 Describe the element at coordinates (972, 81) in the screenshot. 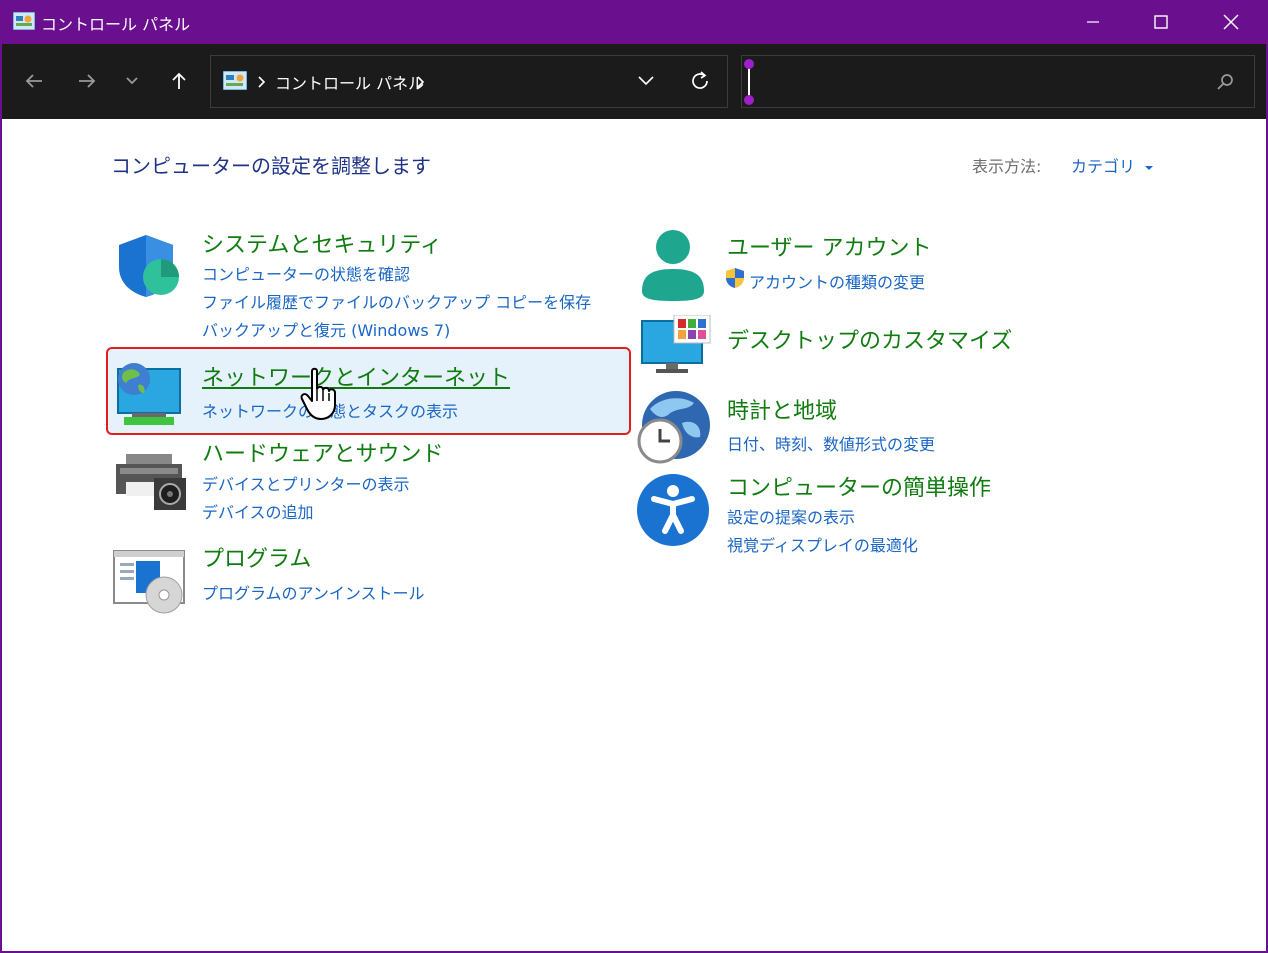

I see `search-input` at that location.